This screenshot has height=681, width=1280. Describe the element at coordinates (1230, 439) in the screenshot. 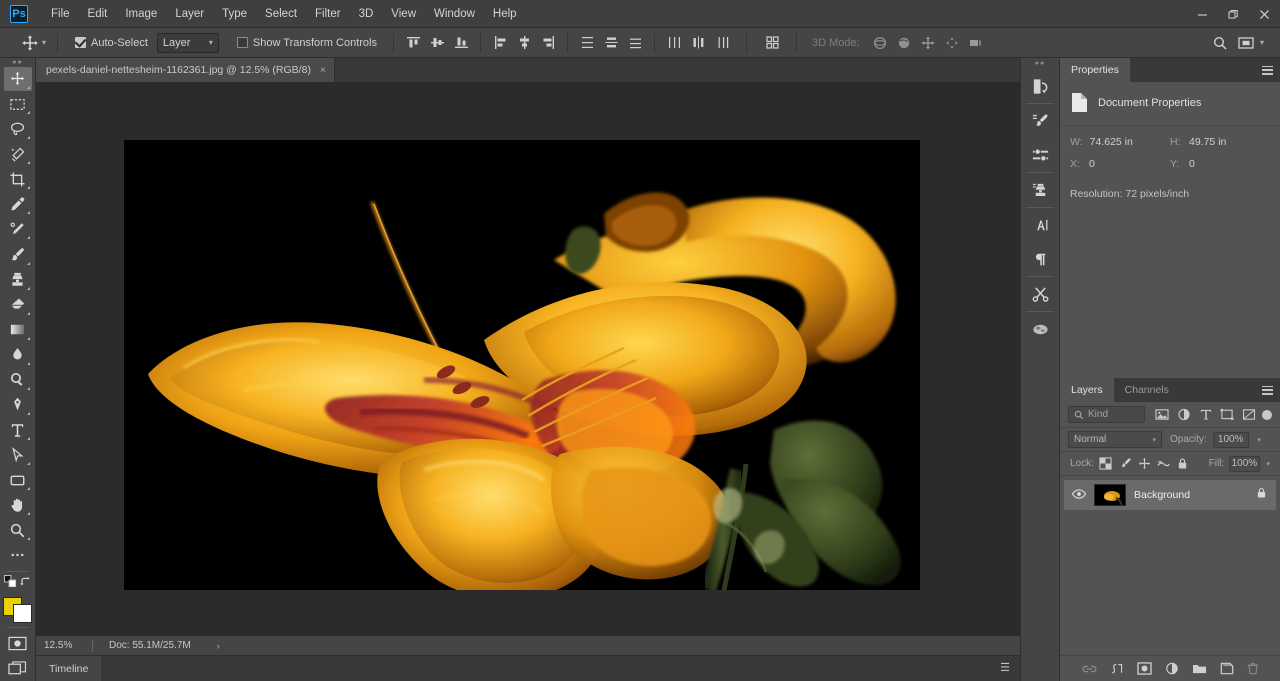

I see `opacity-value: 100%` at that location.